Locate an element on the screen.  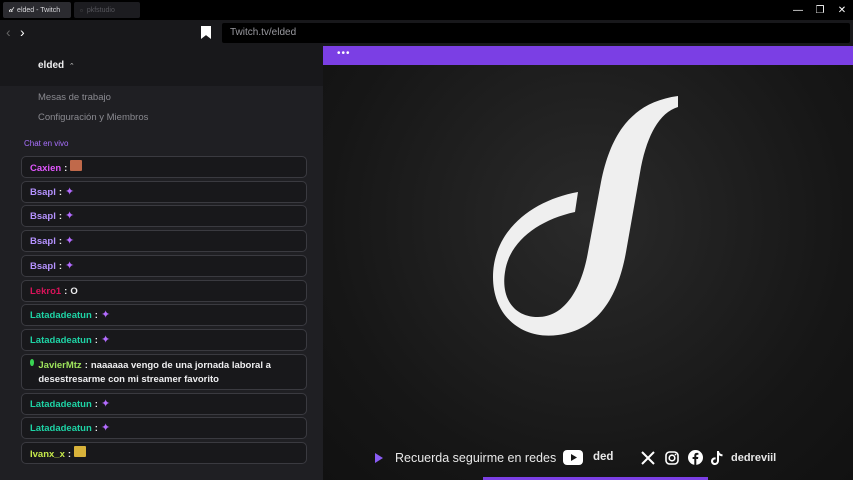
tab-label: pkfstudio is located at coordinates (100, 10).